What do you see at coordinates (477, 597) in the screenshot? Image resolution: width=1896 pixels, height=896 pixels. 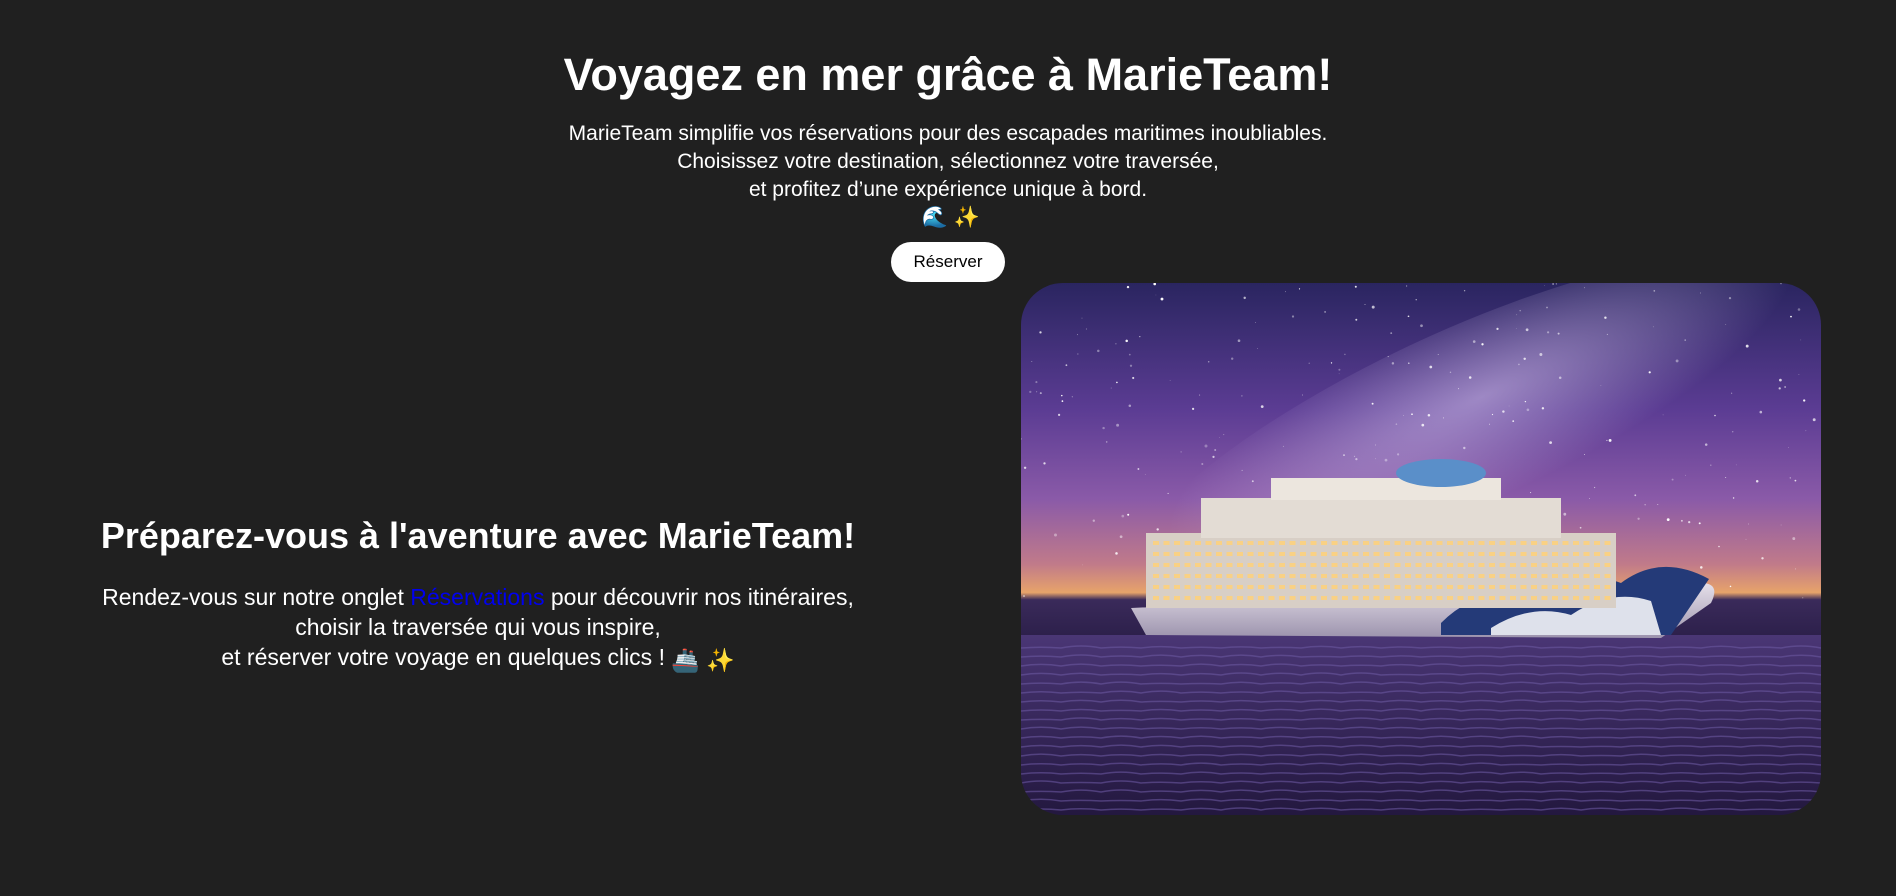 I see `reservations-link: Réservations` at bounding box center [477, 597].